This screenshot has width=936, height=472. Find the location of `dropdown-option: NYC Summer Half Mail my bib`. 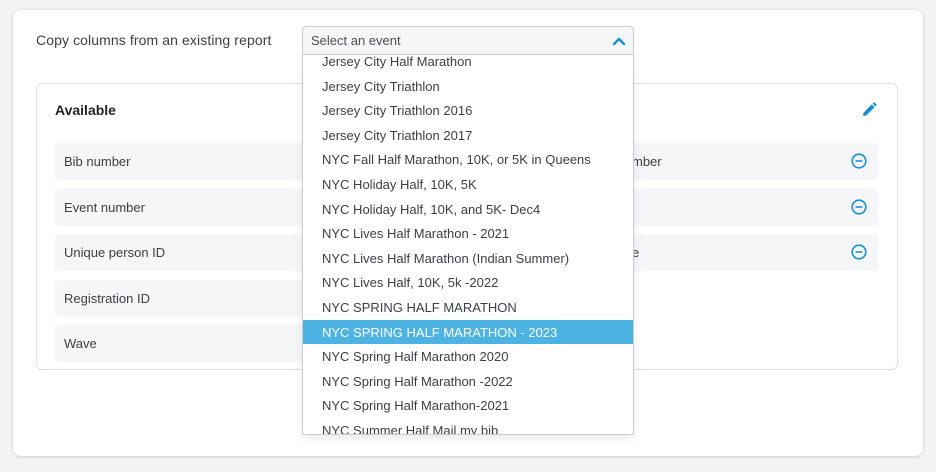

dropdown-option: NYC Summer Half Mail my bib is located at coordinates (468, 426).